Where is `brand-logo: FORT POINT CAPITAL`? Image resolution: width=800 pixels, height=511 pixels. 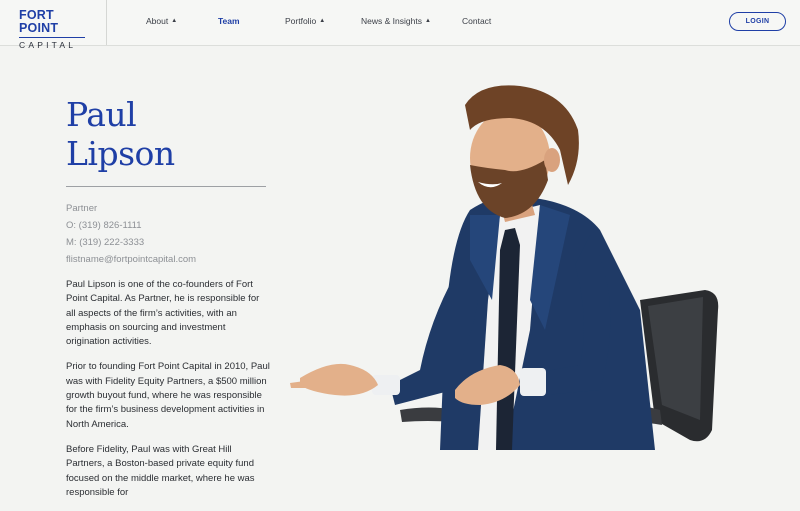
brand-logo: FORT POINT CAPITAL is located at coordinates (54, 29).